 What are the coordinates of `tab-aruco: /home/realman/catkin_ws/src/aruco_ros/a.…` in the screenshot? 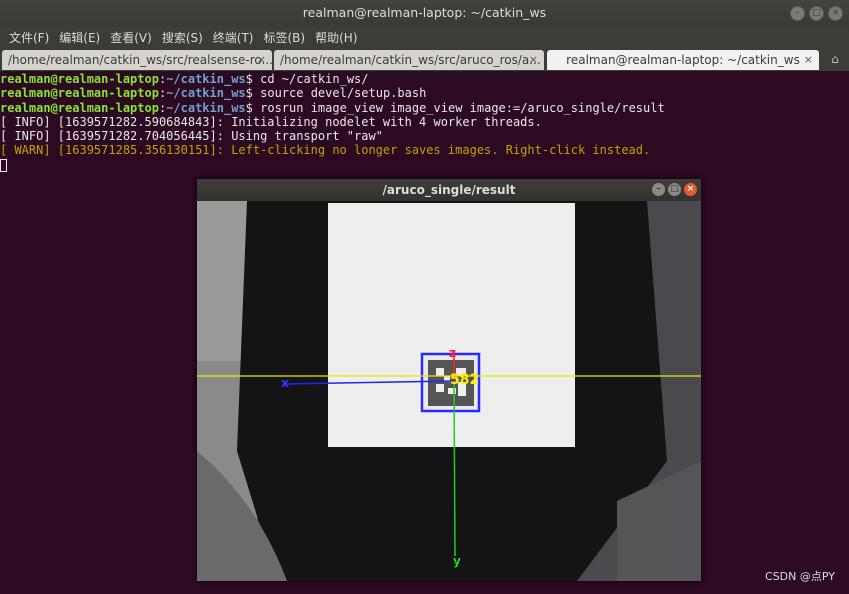 It's located at (409, 60).